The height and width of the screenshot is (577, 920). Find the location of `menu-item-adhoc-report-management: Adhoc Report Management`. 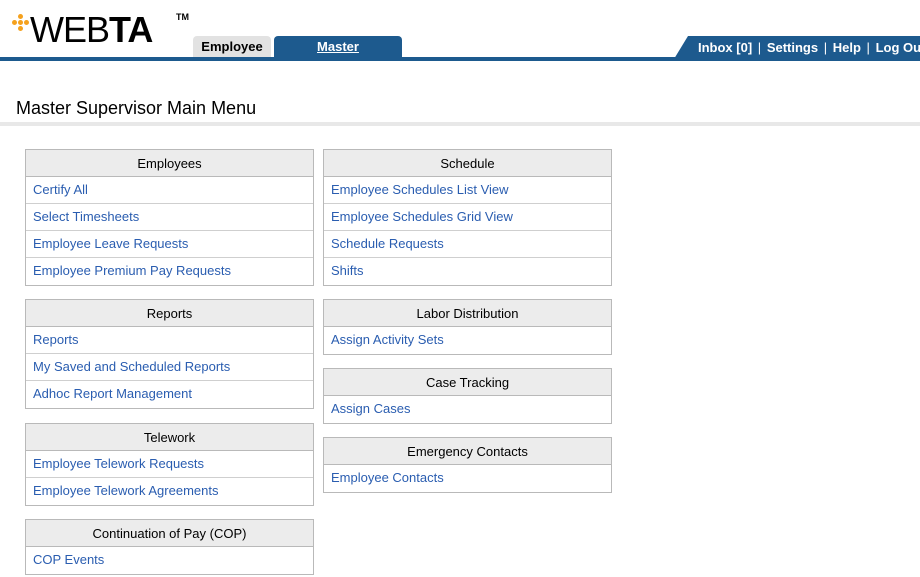

menu-item-adhoc-report-management: Adhoc Report Management is located at coordinates (169, 394).